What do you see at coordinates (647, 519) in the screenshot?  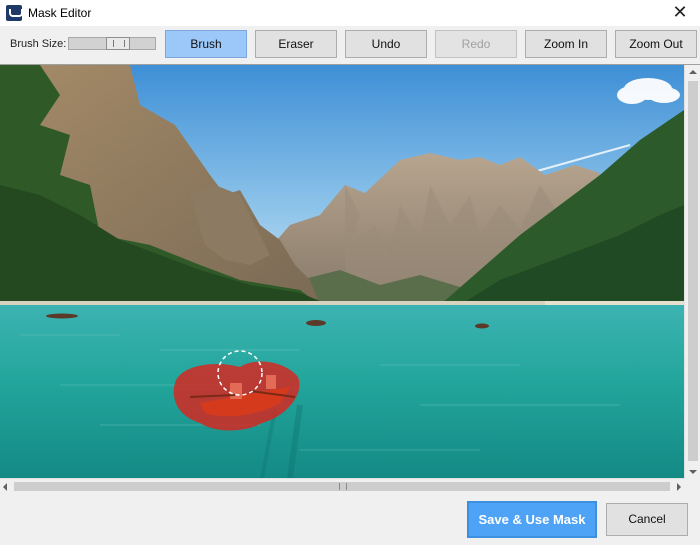 I see `cancel-button: Cancel` at bounding box center [647, 519].